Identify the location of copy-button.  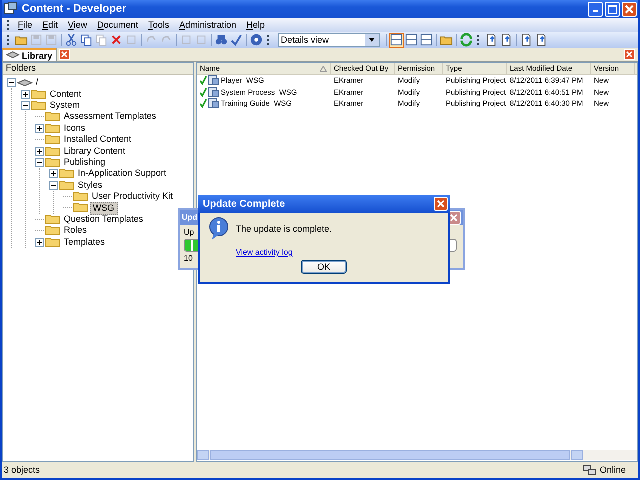
(86, 40).